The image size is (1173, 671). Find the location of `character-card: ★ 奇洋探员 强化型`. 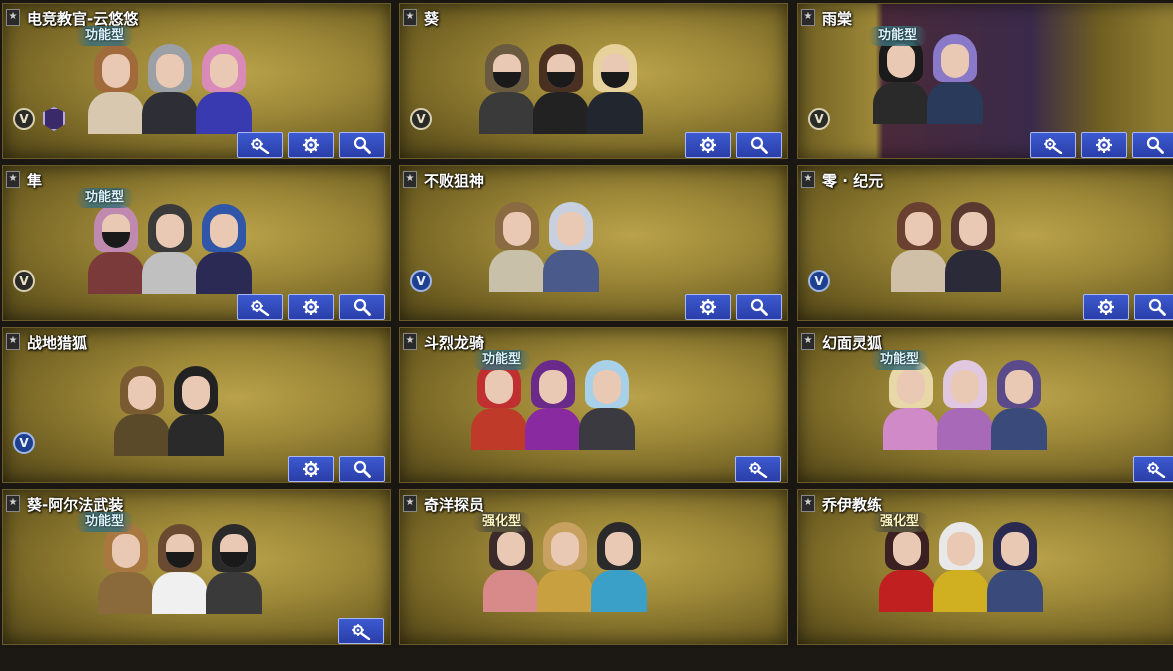

character-card: ★ 奇洋探员 强化型 is located at coordinates (593, 567).